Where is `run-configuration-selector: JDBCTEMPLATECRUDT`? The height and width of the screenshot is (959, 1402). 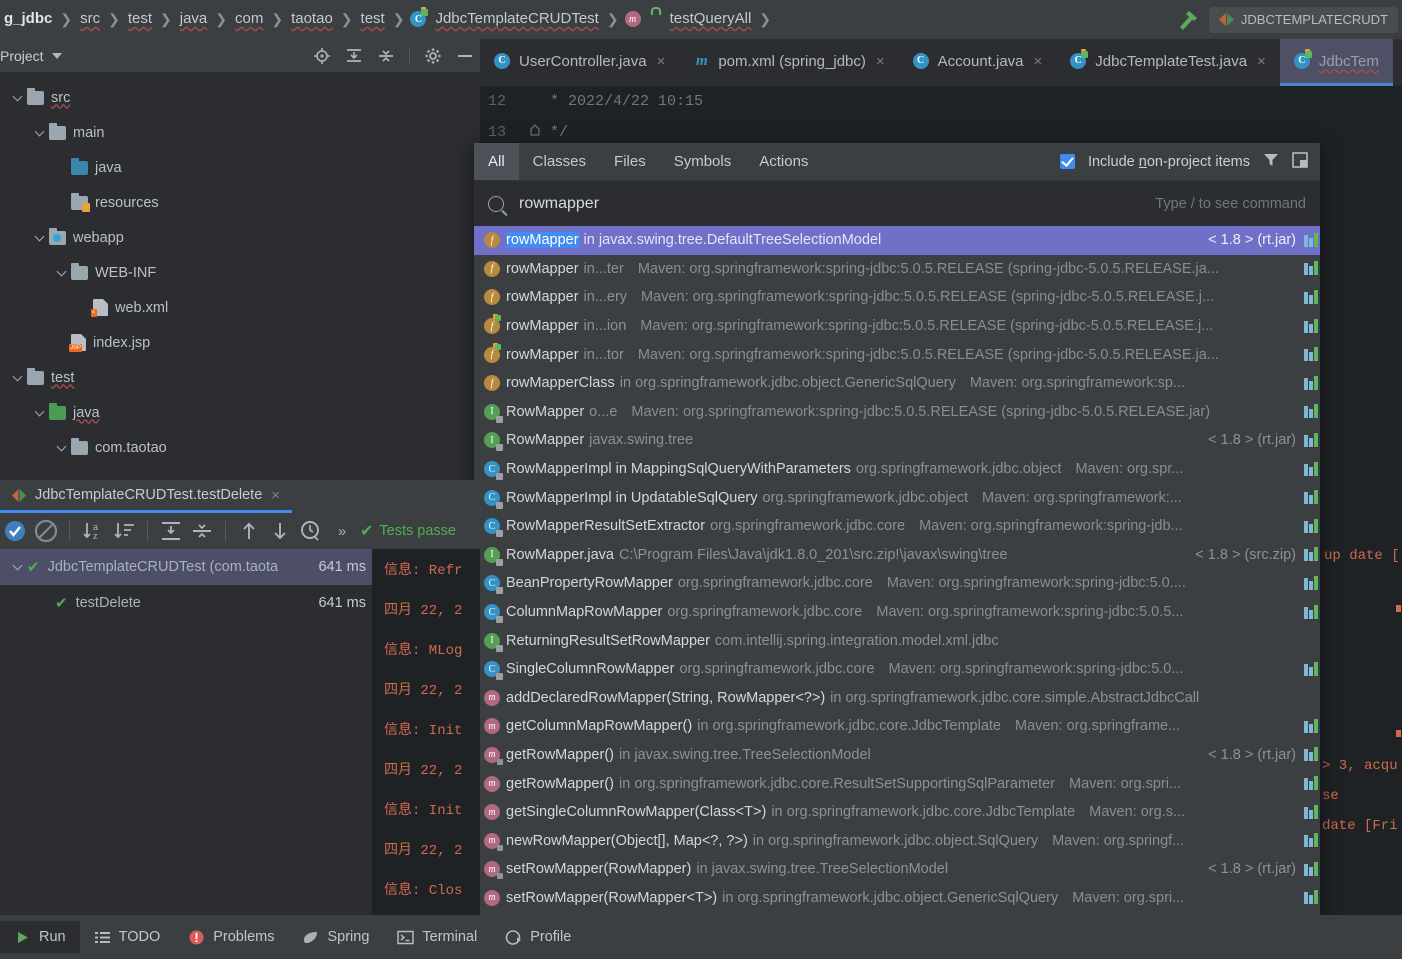 run-configuration-selector: JDBCTEMPLATECRUDT is located at coordinates (1303, 19).